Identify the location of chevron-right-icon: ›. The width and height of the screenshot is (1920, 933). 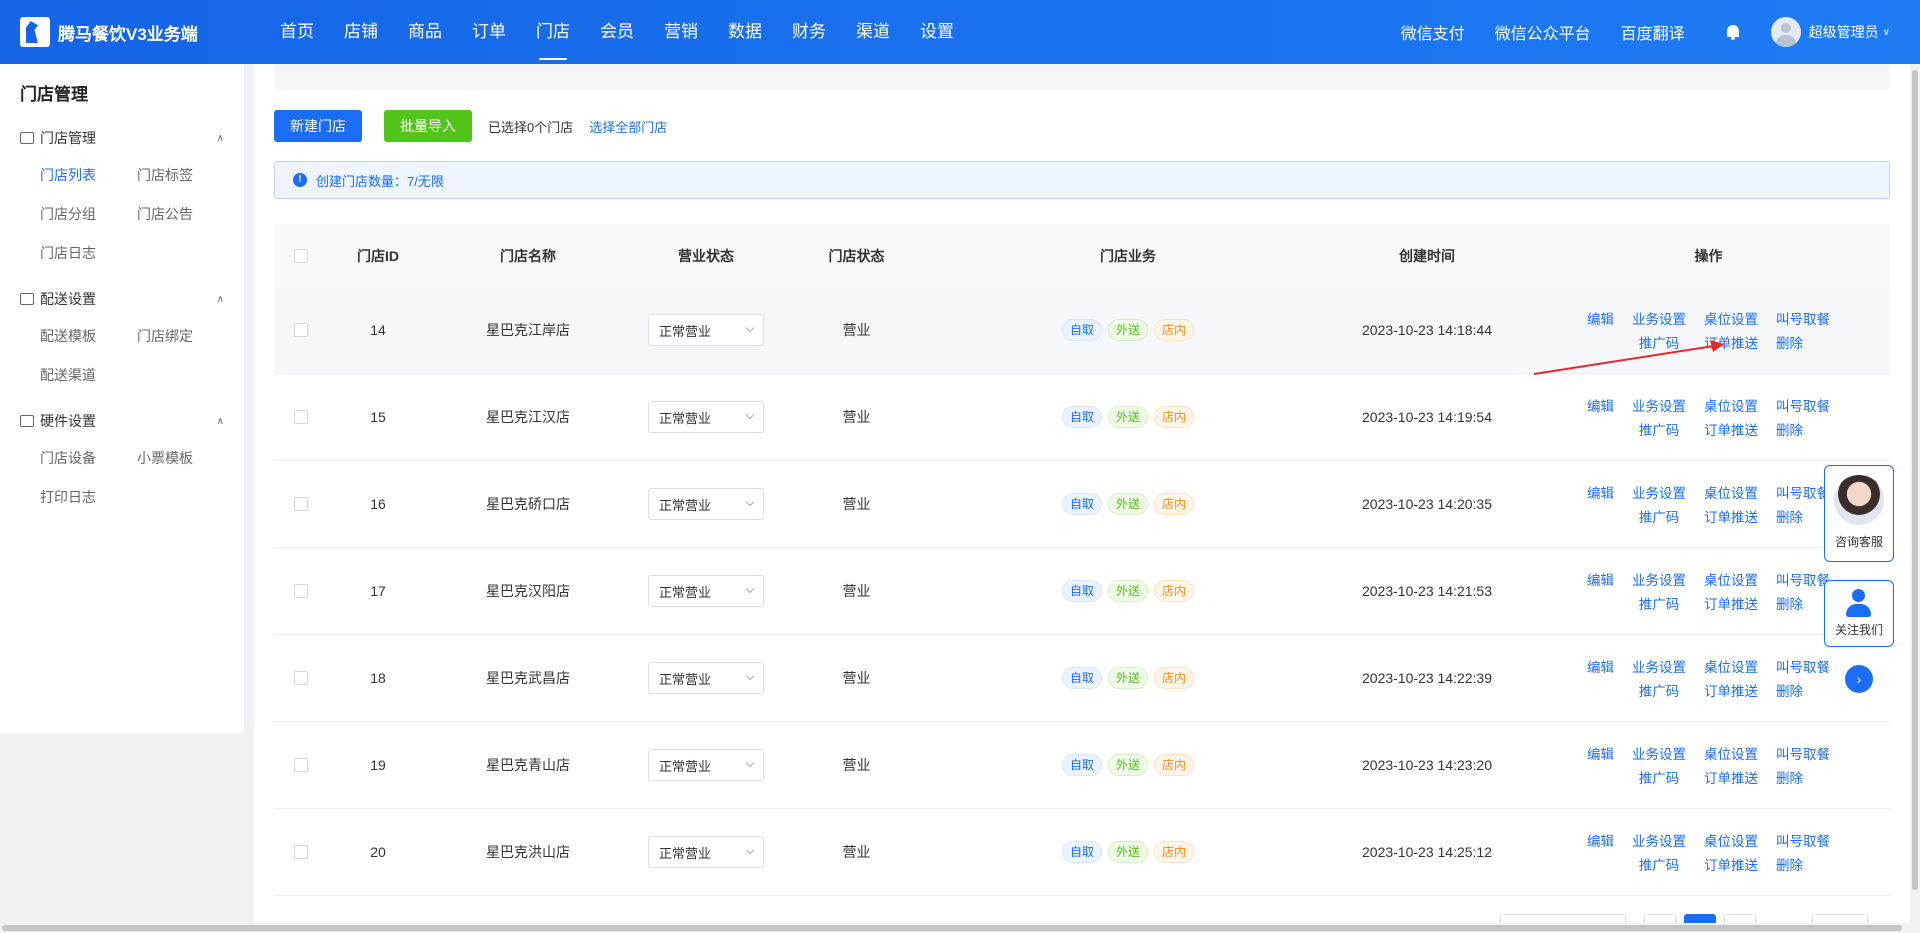
(1859, 679).